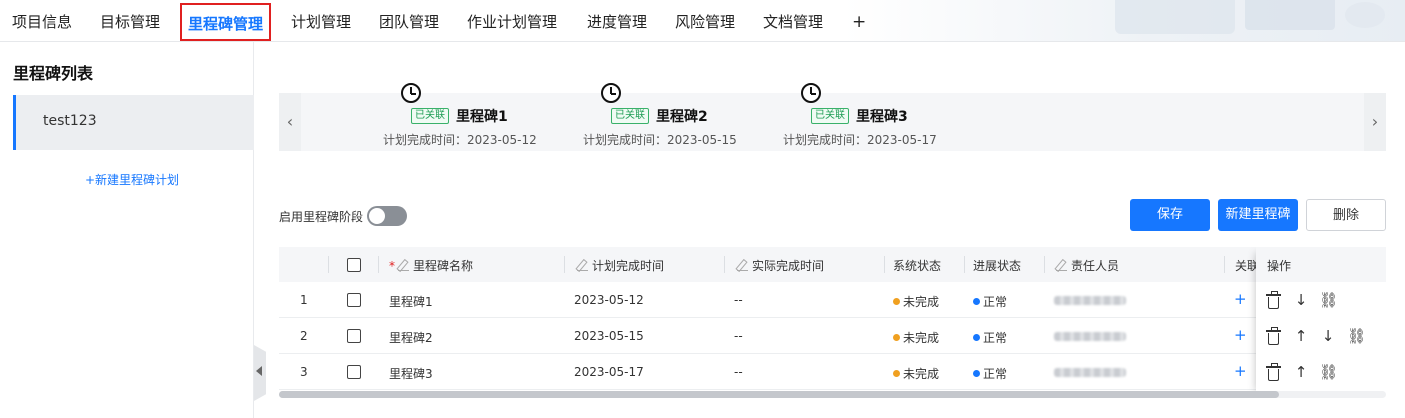 The width and height of the screenshot is (1405, 418). I want to click on planned-date: 2023-05-17, so click(609, 372).